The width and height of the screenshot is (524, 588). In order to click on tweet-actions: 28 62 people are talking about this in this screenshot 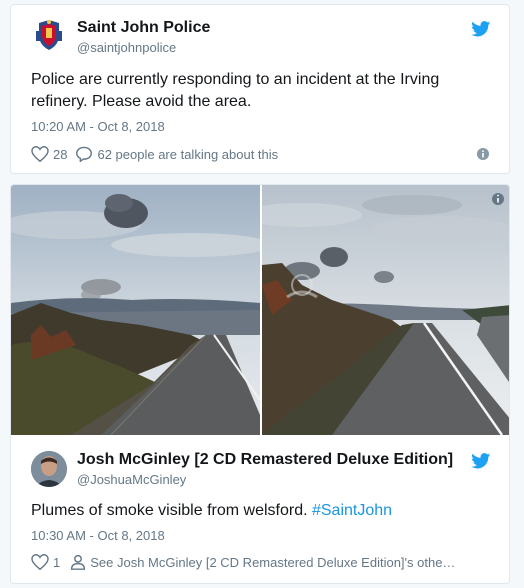, I will do `click(154, 154)`.